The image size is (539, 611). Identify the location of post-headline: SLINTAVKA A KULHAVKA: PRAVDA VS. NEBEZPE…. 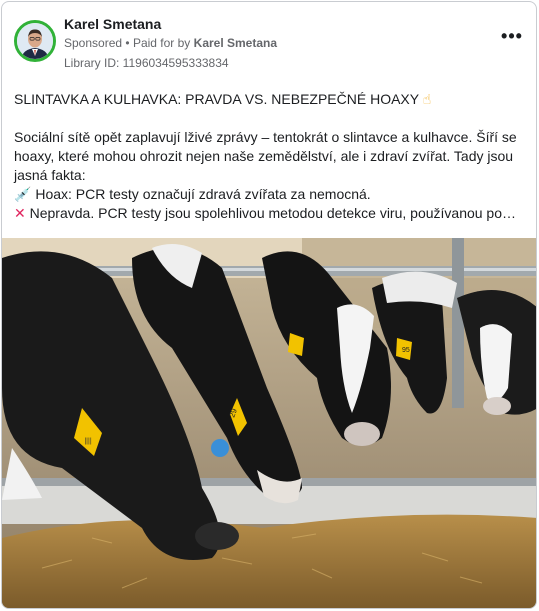
(271, 99).